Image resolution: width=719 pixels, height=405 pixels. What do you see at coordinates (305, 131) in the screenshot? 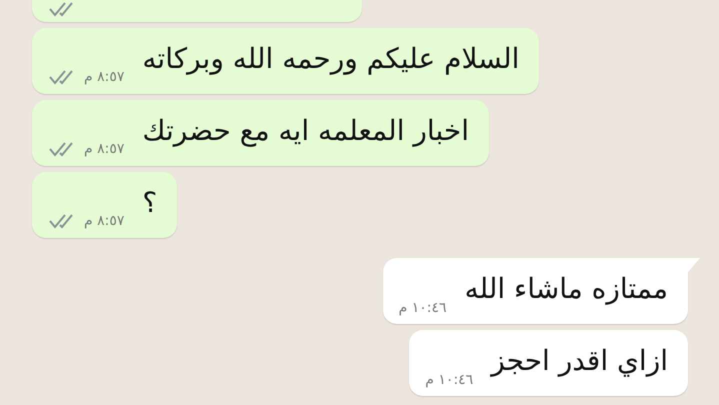
I see `message-text: اخبار المعلمه ايه مع حضرتك` at bounding box center [305, 131].